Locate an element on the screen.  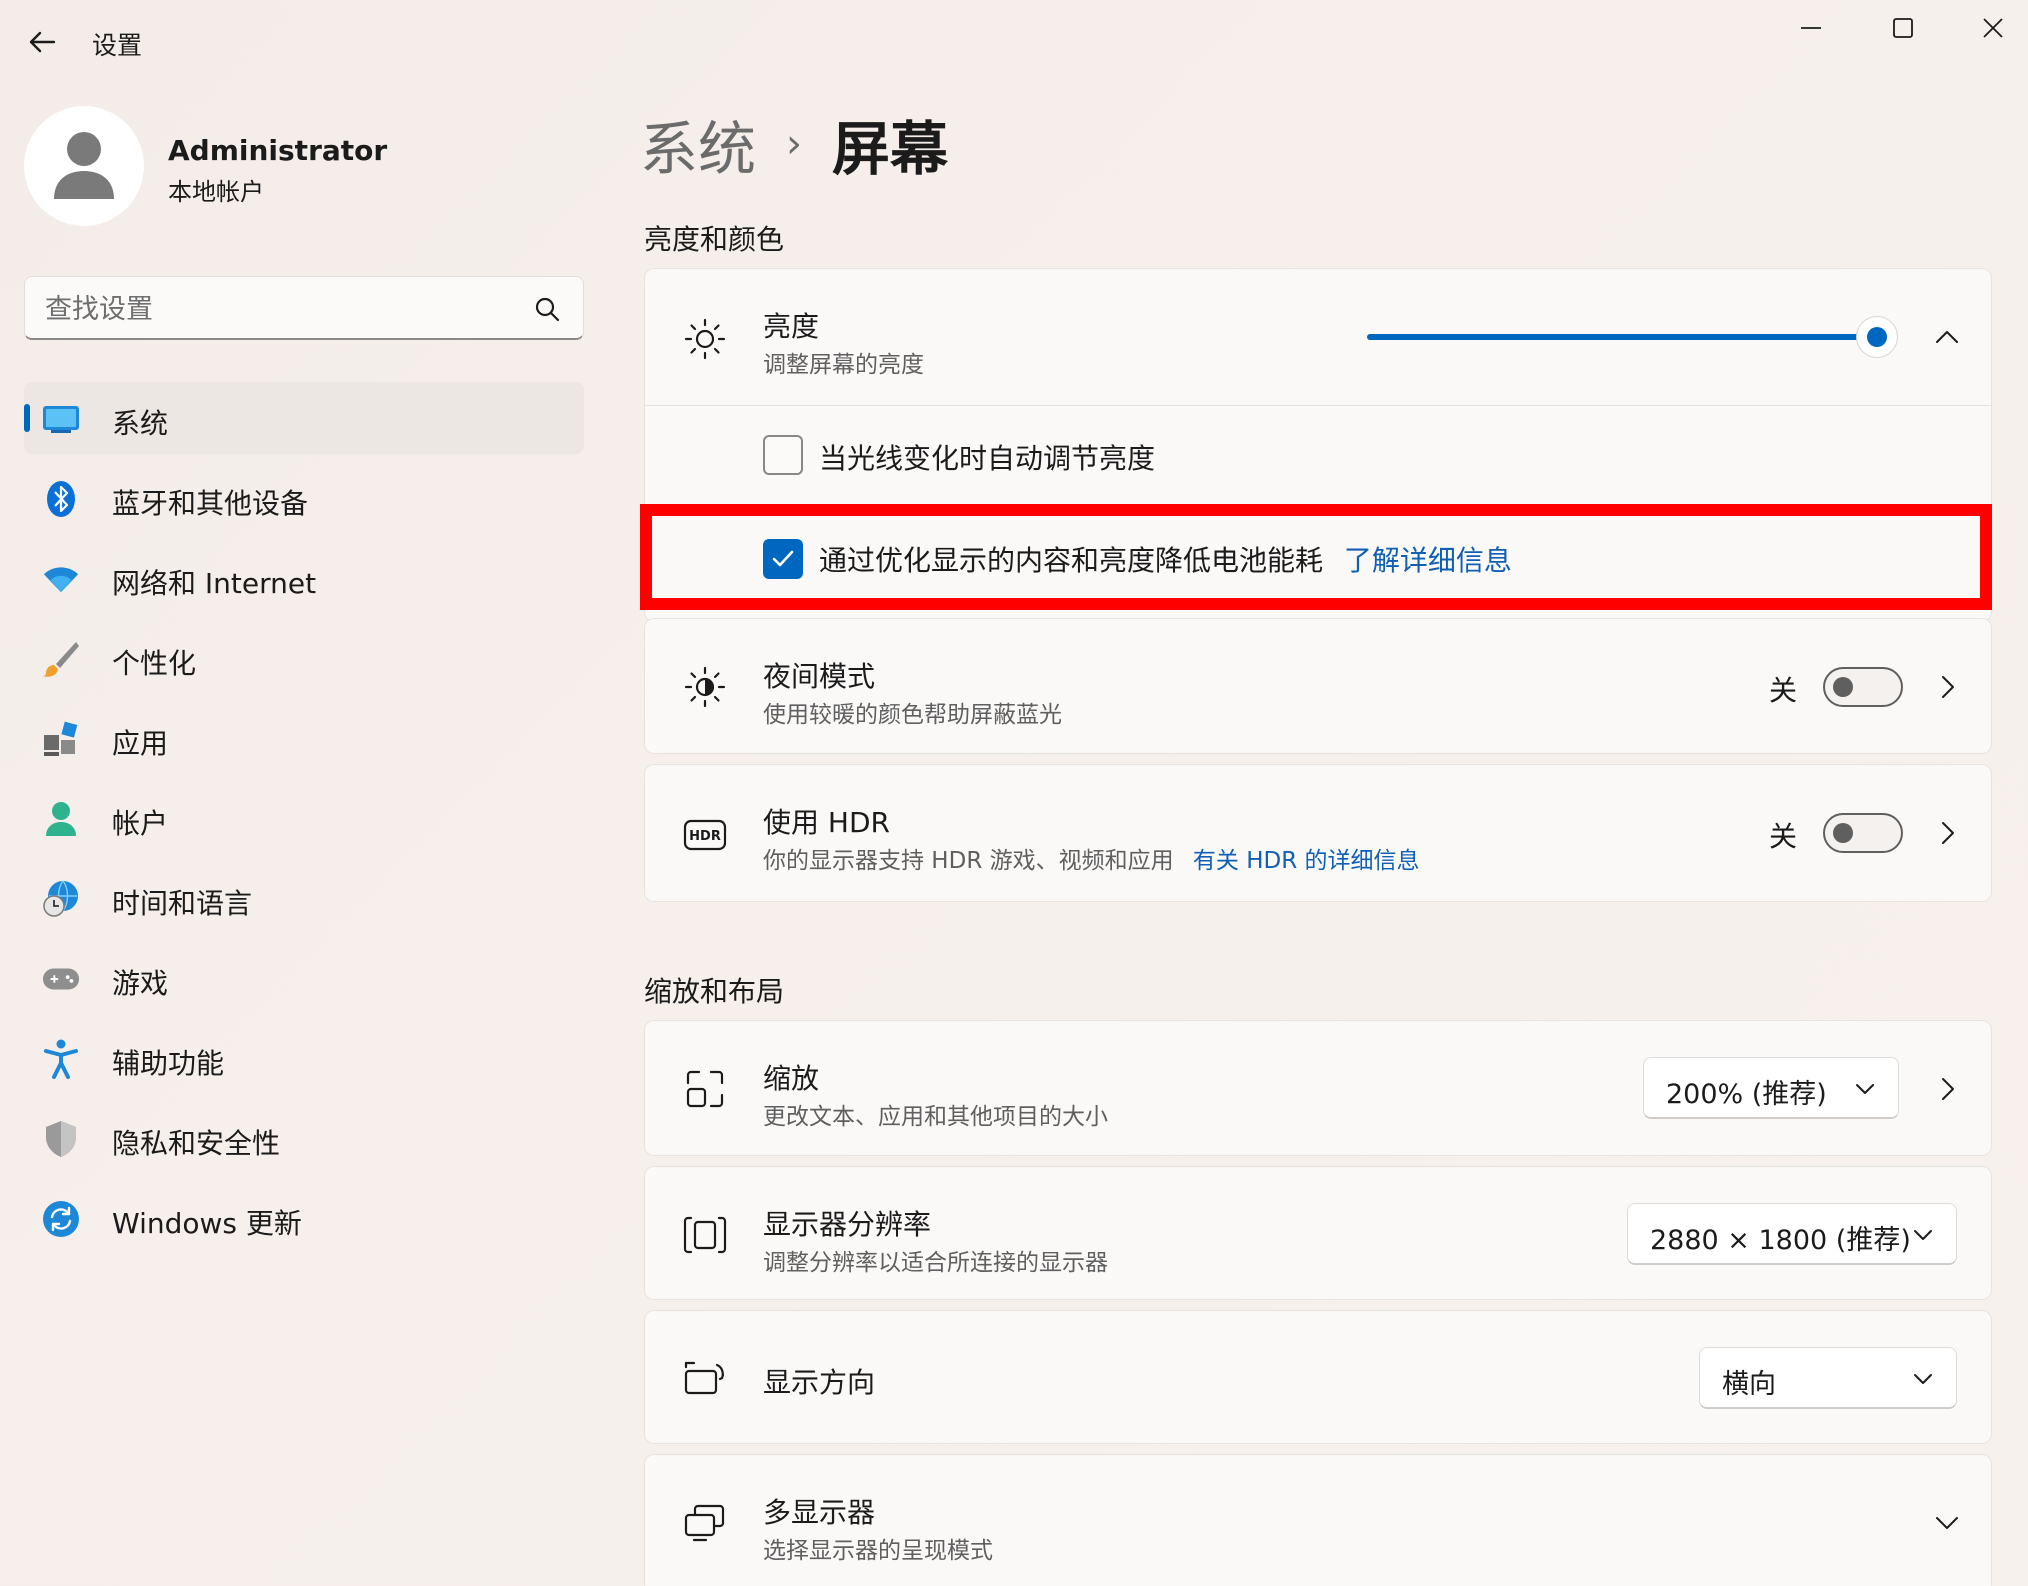
sidebar-item-system: 系统 is located at coordinates (304, 418).